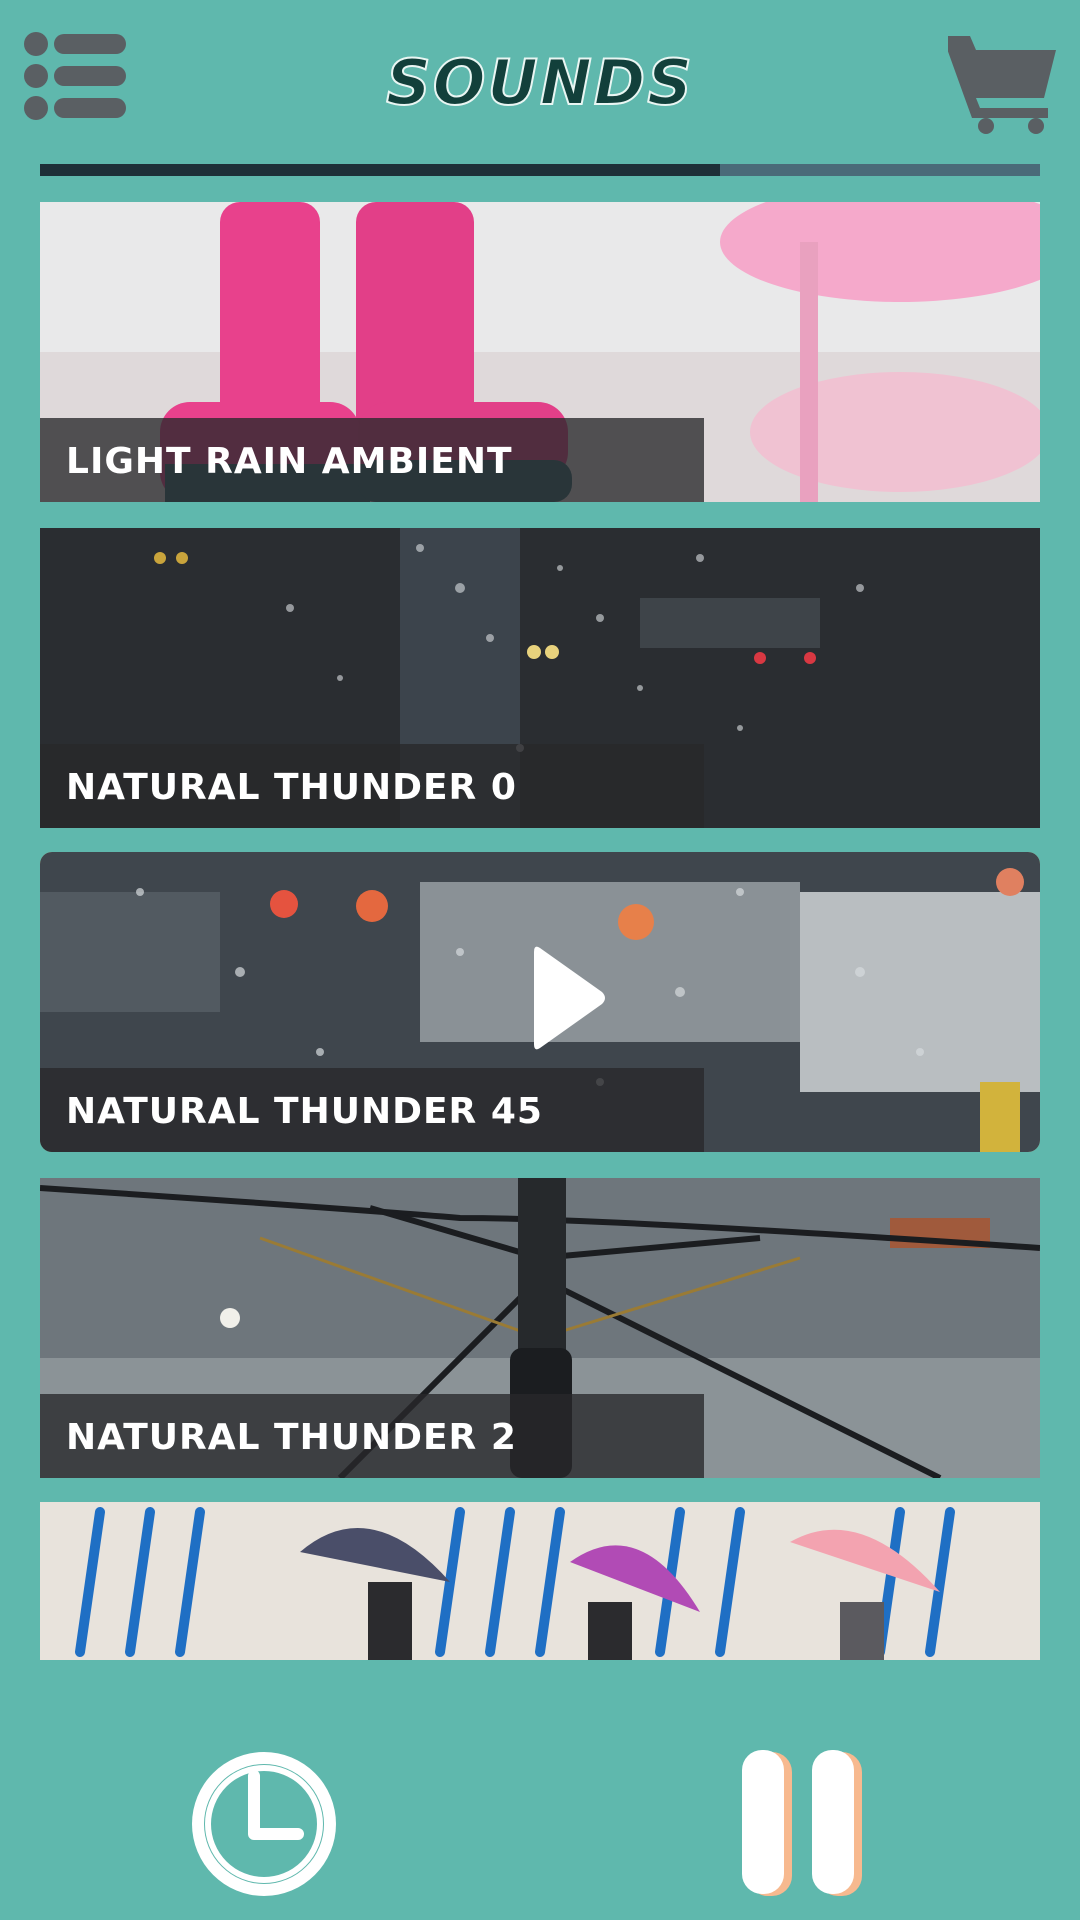 This screenshot has width=1080, height=1920. I want to click on sound-title: NATURAL THUNDER 0, so click(291, 787).